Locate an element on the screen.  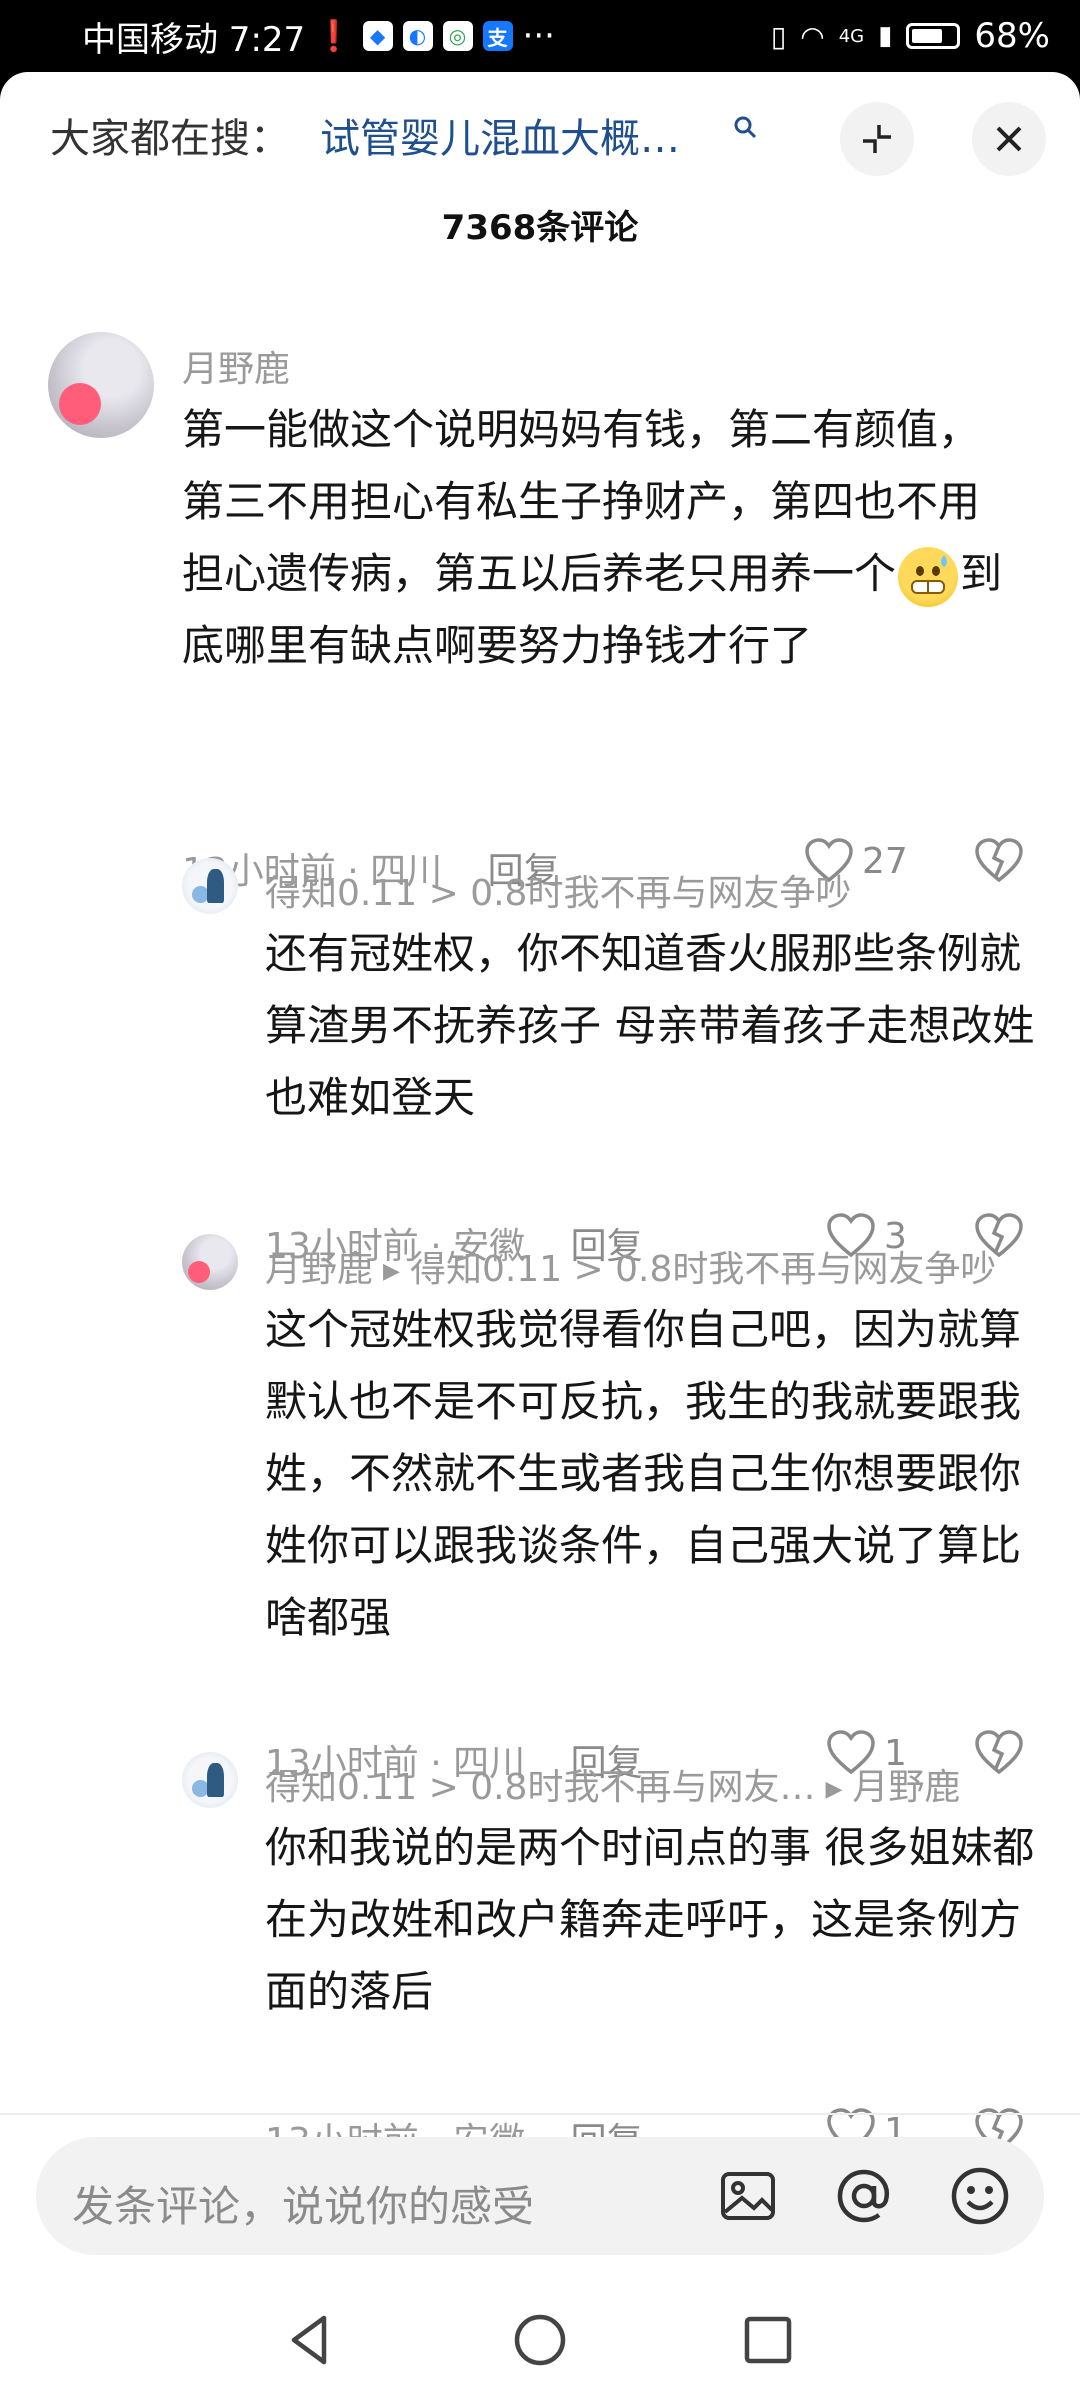
network-type: 4G is located at coordinates (851, 36).